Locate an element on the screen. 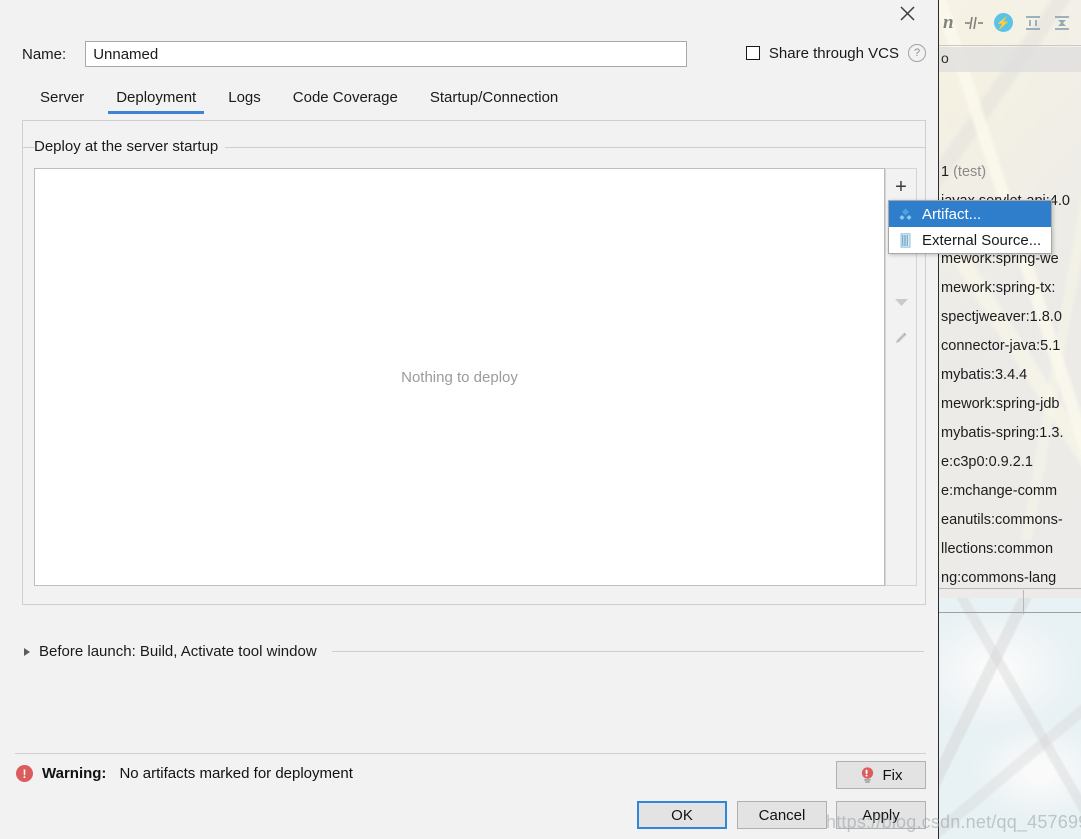 This screenshot has width=1081, height=839. ide-dependency-row: eanutils:commons- is located at coordinates (1011, 520).